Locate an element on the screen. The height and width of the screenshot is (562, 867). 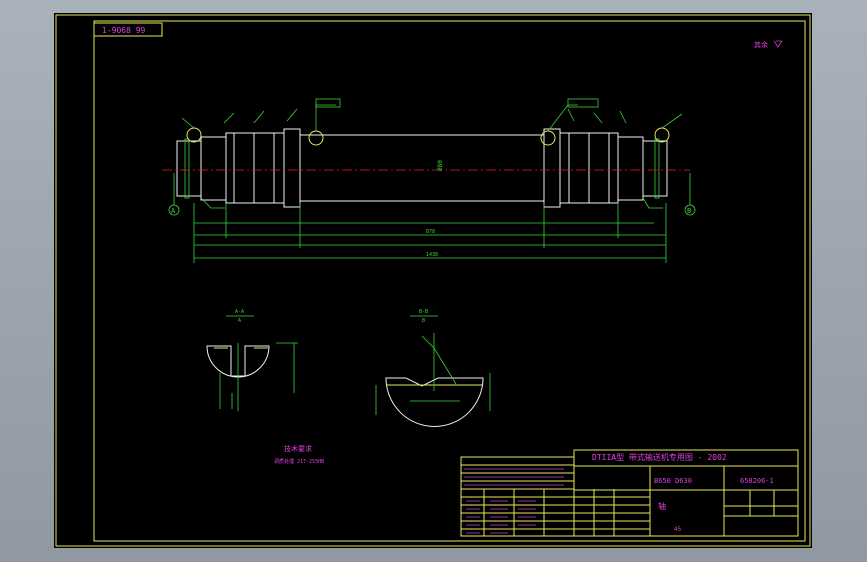
notes-heading: 技术要求 is located at coordinates (298, 448).